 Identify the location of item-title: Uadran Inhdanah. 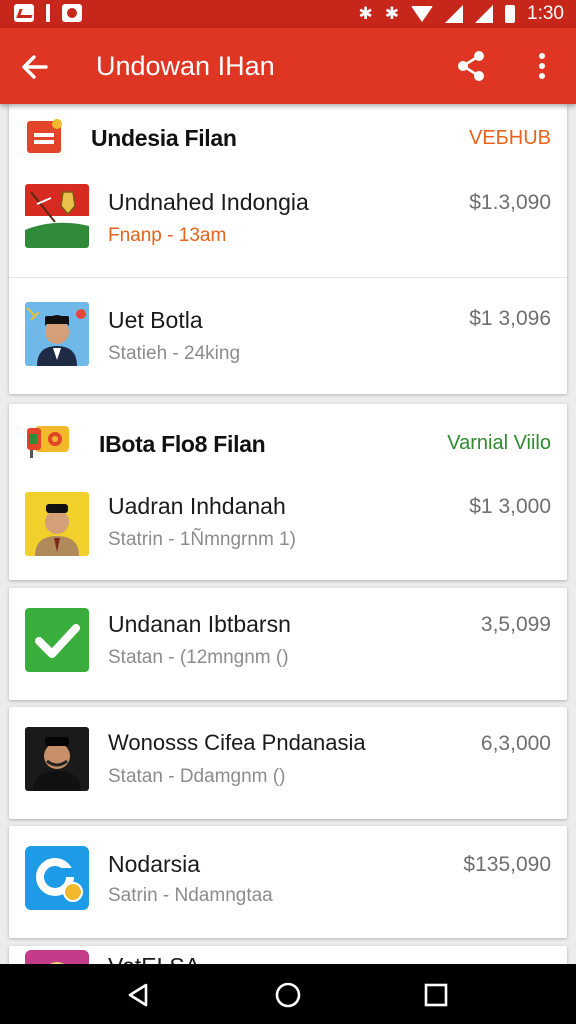
(197, 506).